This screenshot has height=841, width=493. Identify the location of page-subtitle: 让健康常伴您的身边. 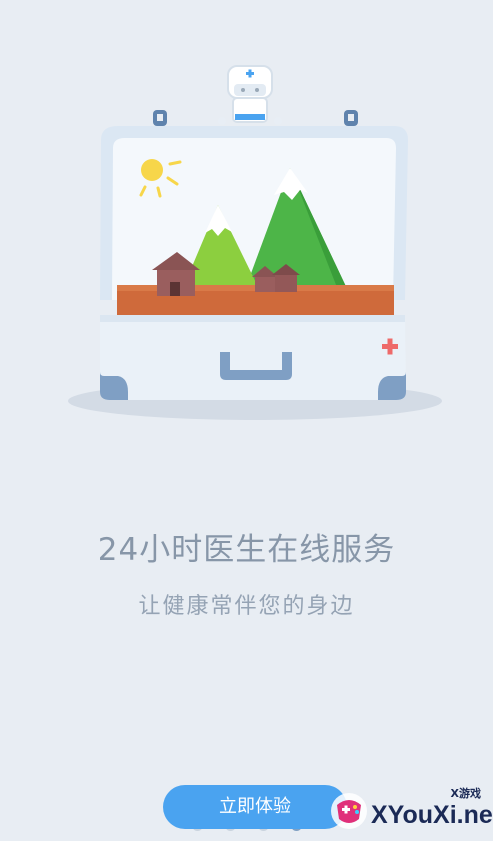
(246, 606).